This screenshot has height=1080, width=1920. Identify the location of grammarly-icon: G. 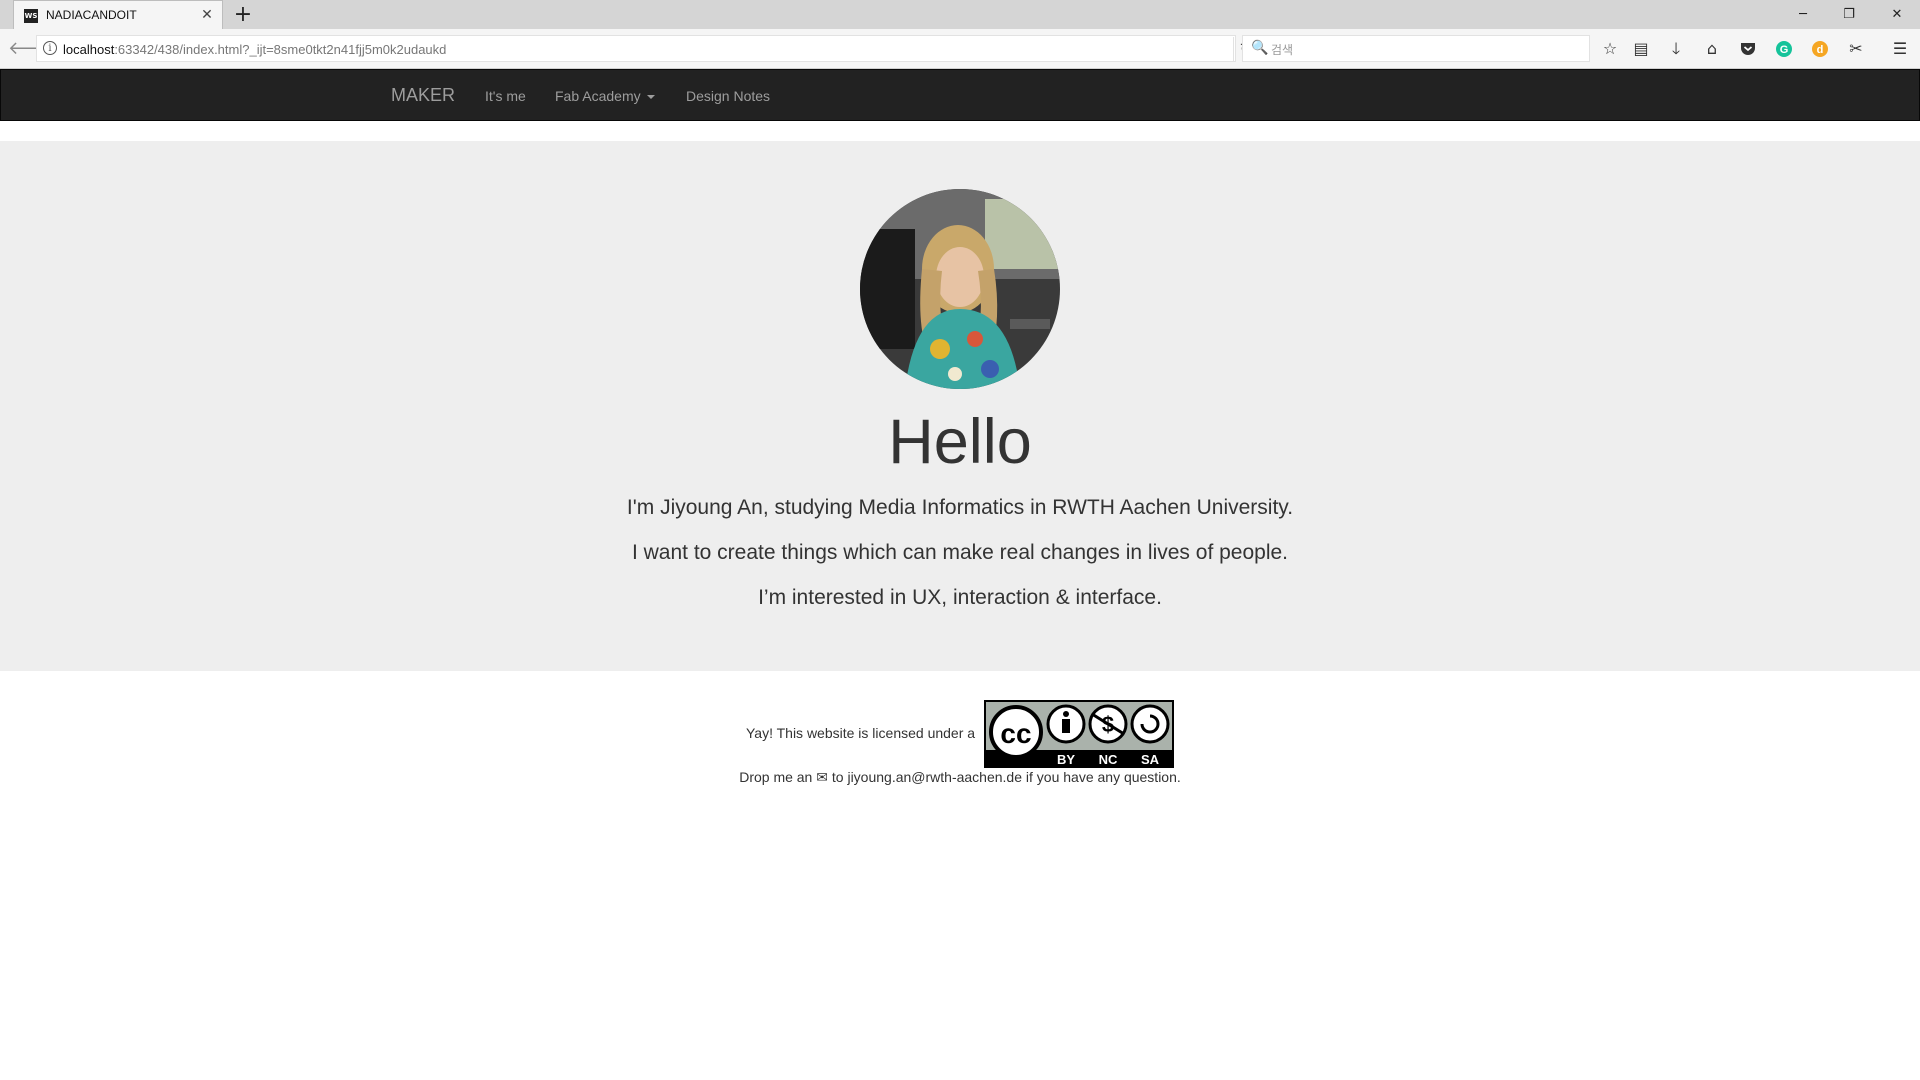
(1784, 49).